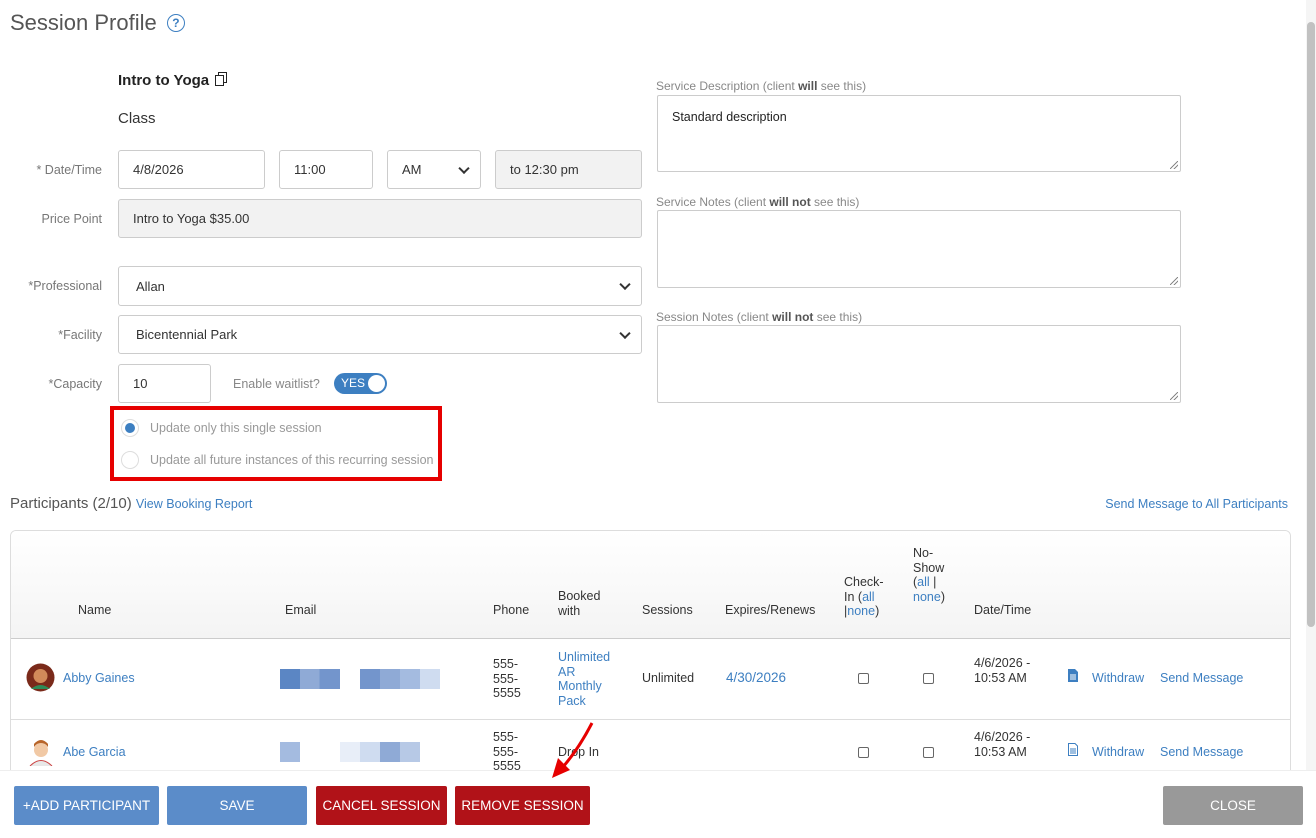 Image resolution: width=1316 pixels, height=838 pixels. I want to click on page-title: Session Profile ?, so click(97, 23).